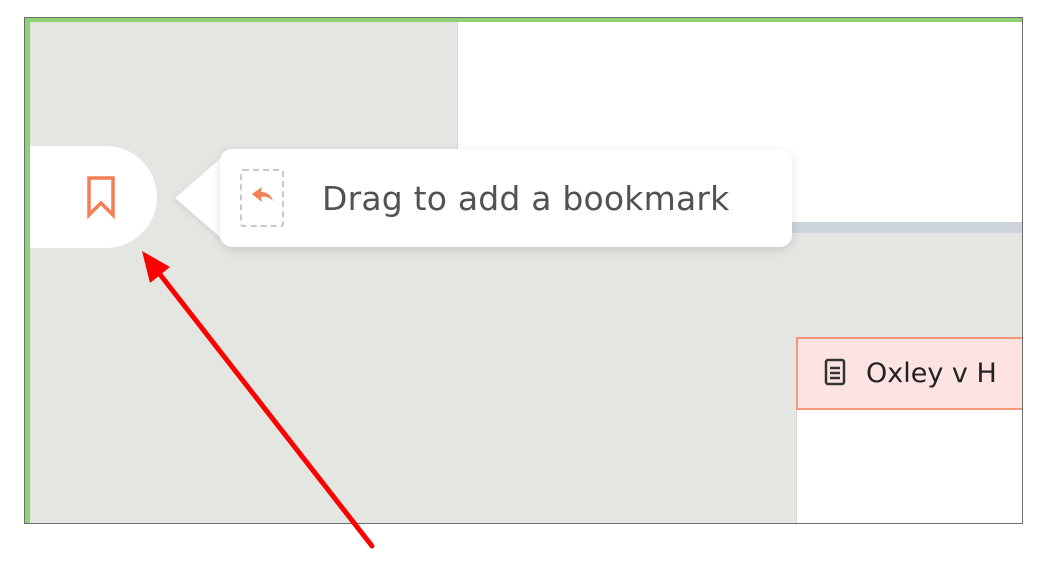 This screenshot has width=1046, height=566. What do you see at coordinates (835, 374) in the screenshot?
I see `document-icon` at bounding box center [835, 374].